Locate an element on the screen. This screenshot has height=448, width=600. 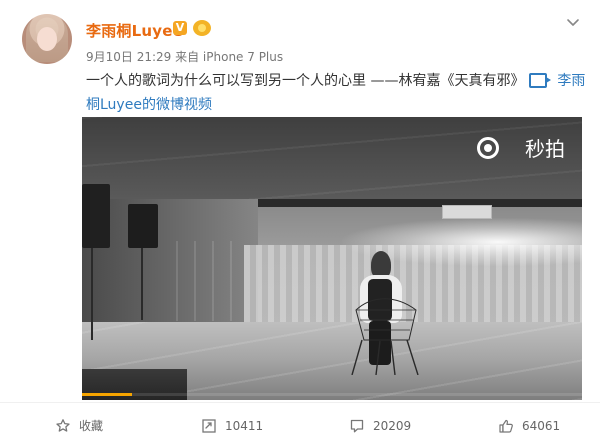
miaopai-watermark: 秒拍 is located at coordinates (521, 149).